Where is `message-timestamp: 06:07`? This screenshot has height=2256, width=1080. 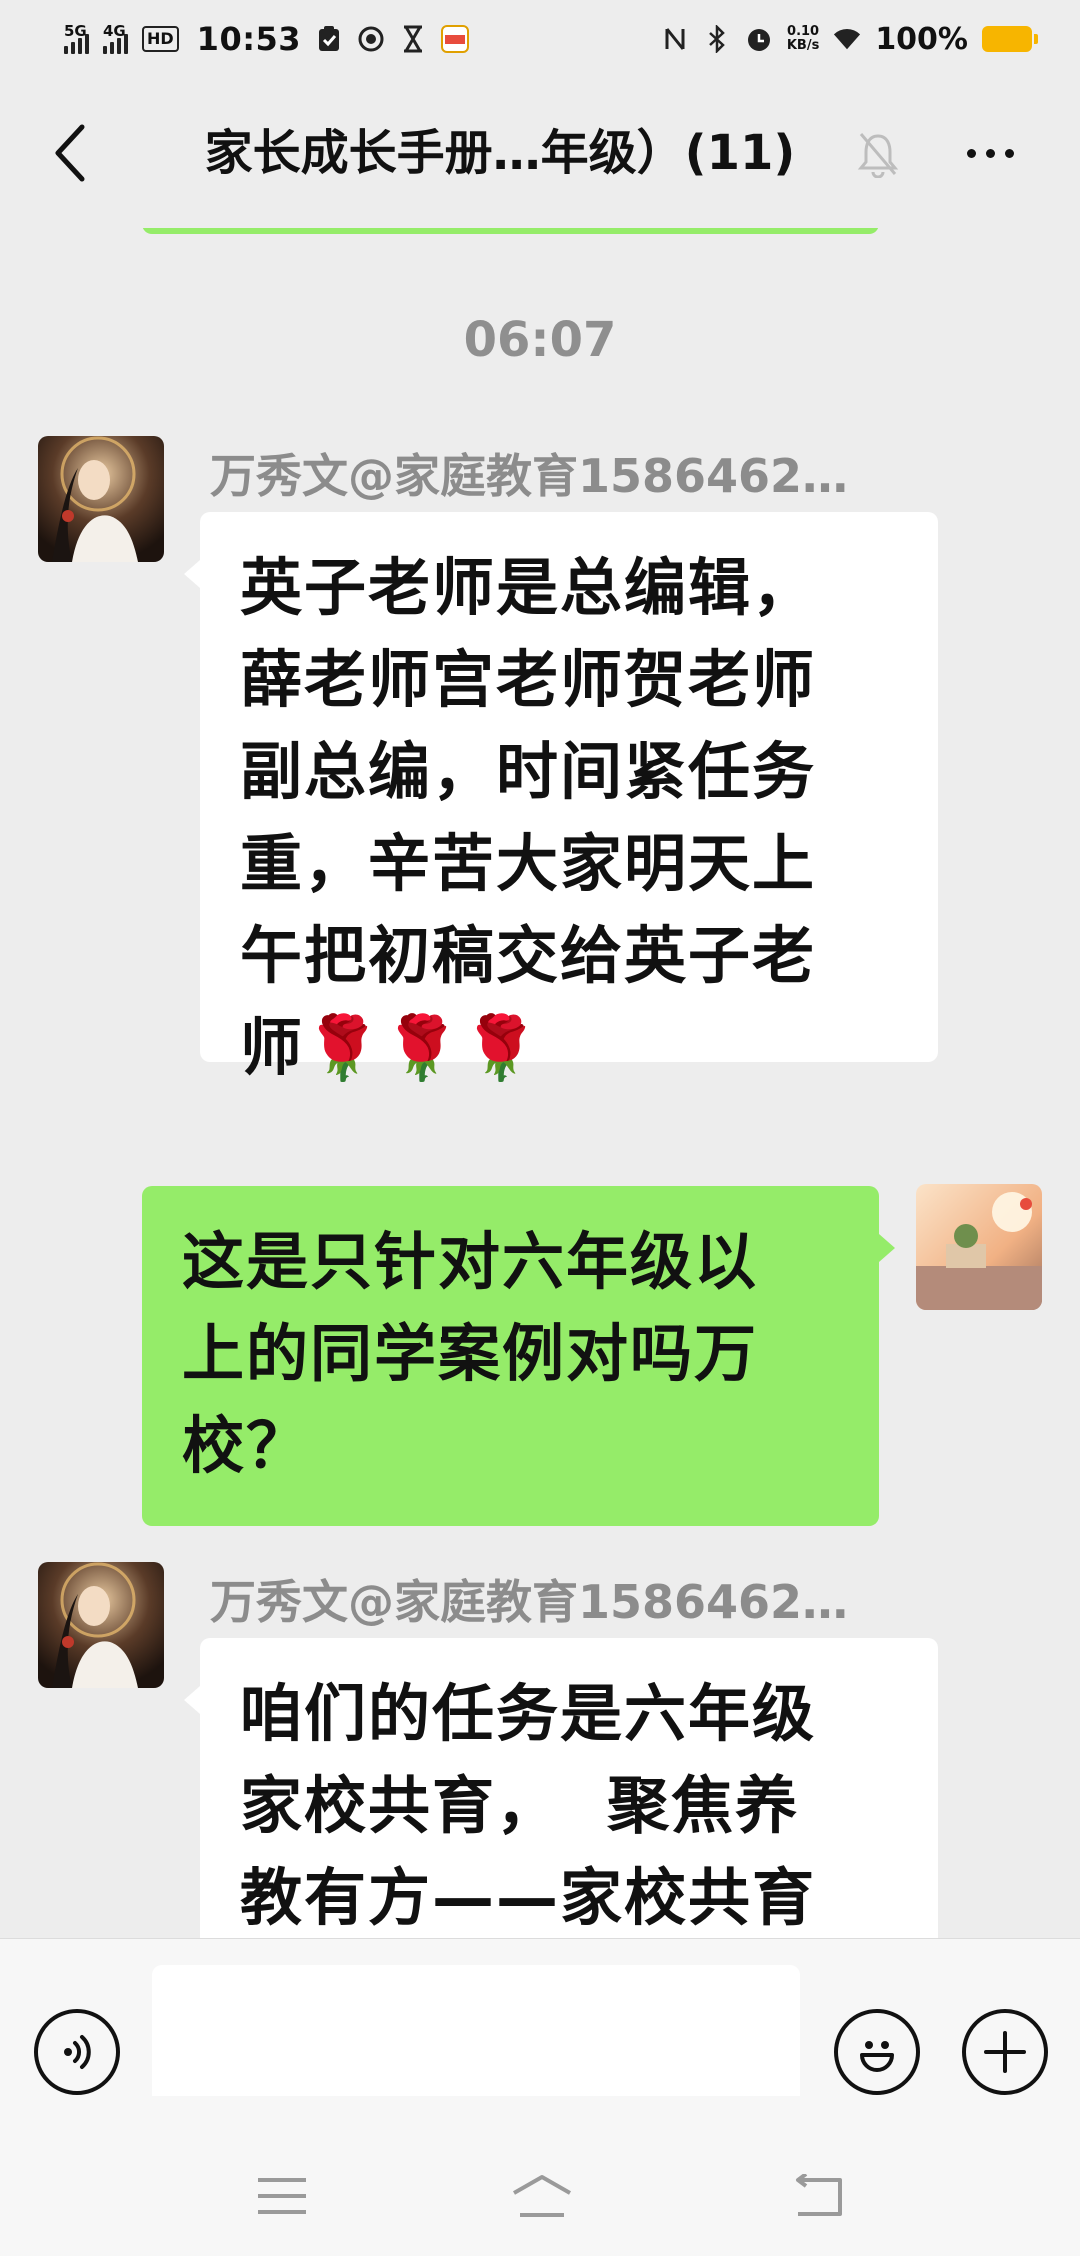 message-timestamp: 06:07 is located at coordinates (540, 340).